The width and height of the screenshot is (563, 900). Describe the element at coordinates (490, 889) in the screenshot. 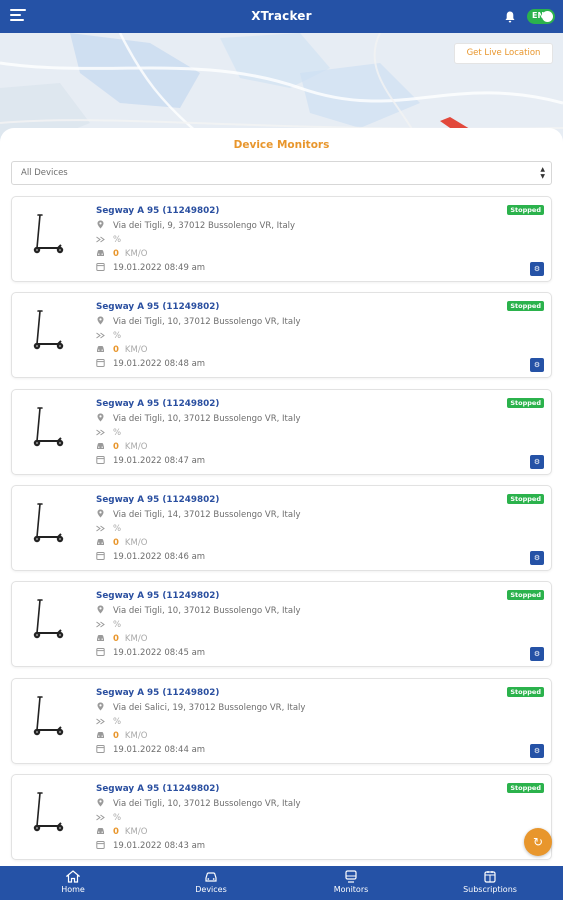

I see `nav-subscriptions-label: Subscriptions` at that location.